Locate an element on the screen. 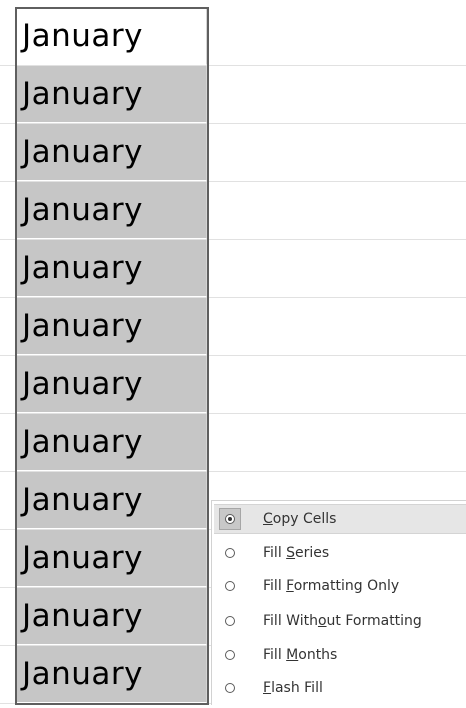 Image resolution: width=466 pixels, height=708 pixels. autofill-option: Fill Without Formatting is located at coordinates (340, 621).